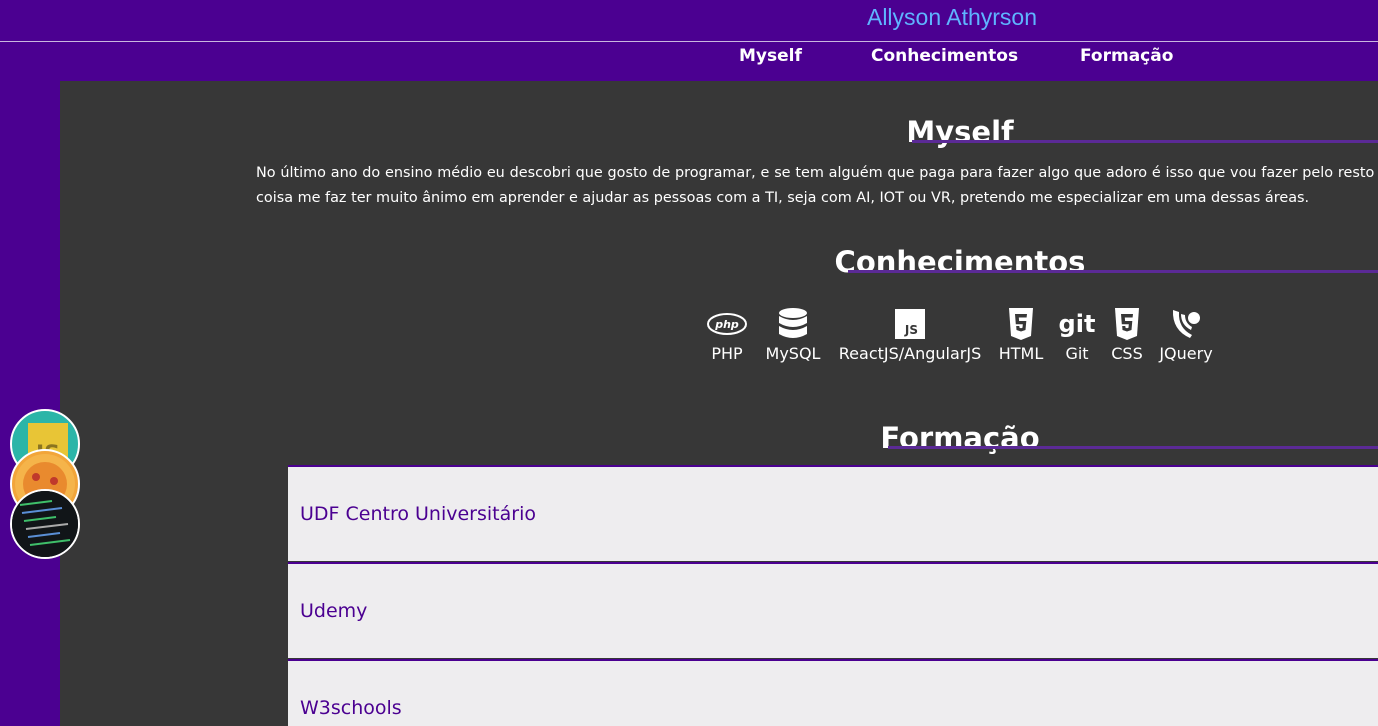  I want to click on skill-label: PHP, so click(727, 353).